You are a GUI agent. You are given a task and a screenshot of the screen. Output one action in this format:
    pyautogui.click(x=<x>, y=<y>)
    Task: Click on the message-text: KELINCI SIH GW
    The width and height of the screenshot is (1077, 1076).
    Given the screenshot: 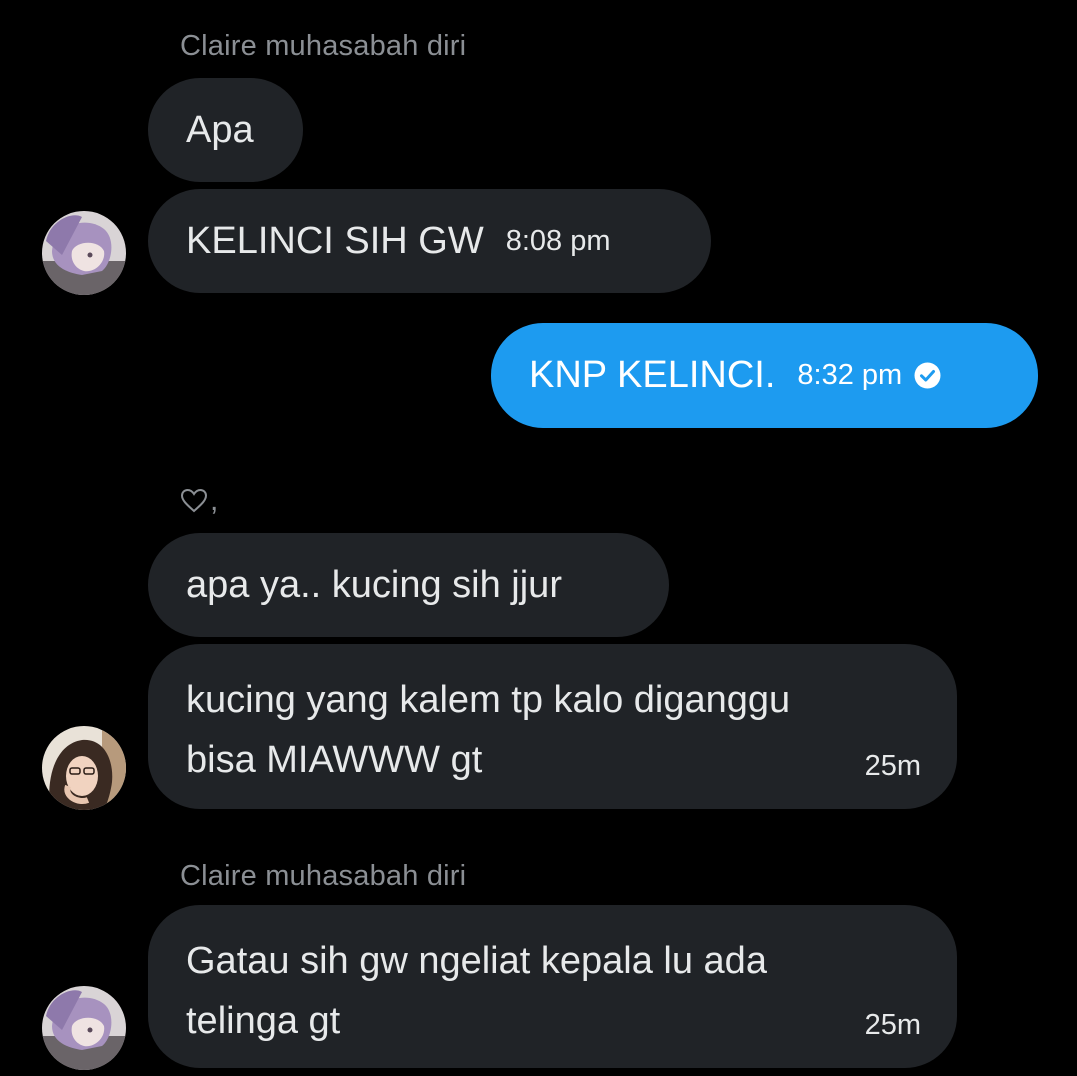 What is the action you would take?
    pyautogui.click(x=335, y=240)
    